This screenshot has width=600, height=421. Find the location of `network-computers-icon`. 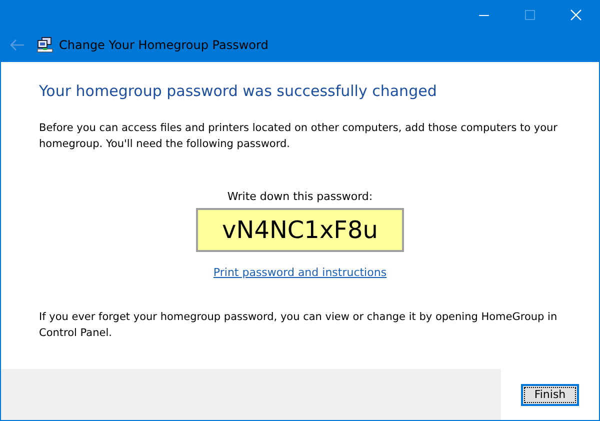

network-computers-icon is located at coordinates (45, 45).